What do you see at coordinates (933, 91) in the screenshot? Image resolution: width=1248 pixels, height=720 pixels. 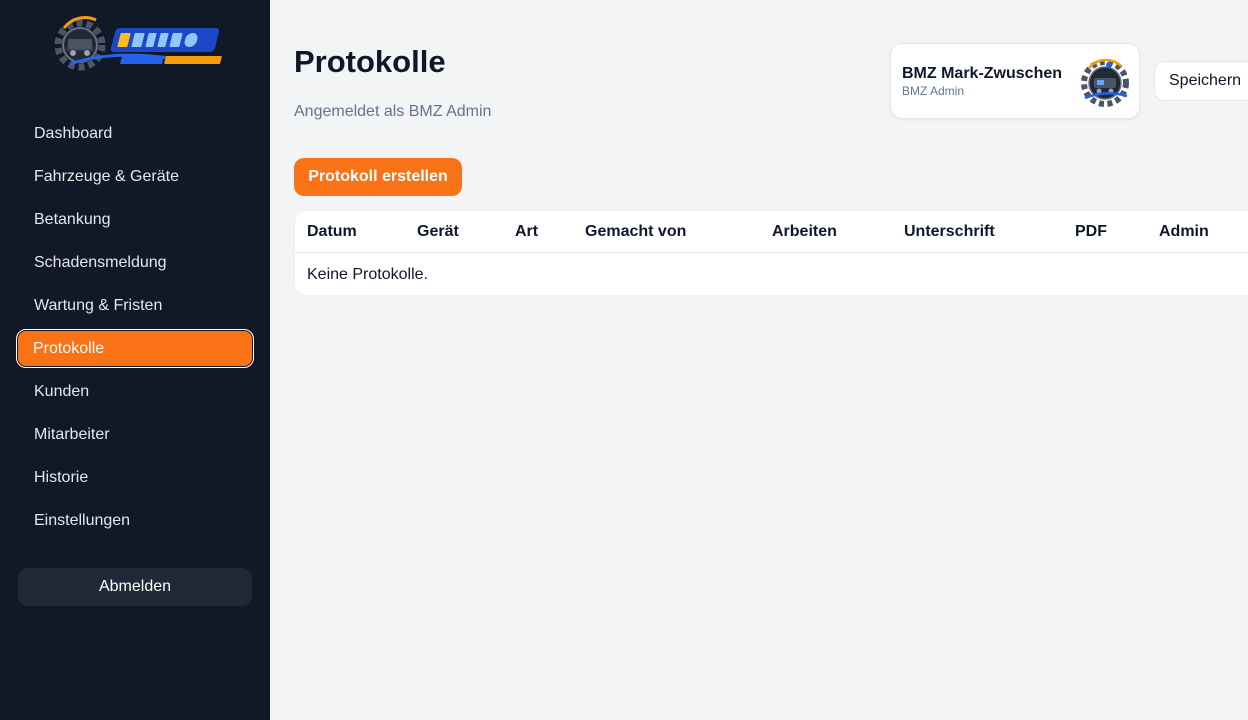 I see `user-role: BMZ Admin` at bounding box center [933, 91].